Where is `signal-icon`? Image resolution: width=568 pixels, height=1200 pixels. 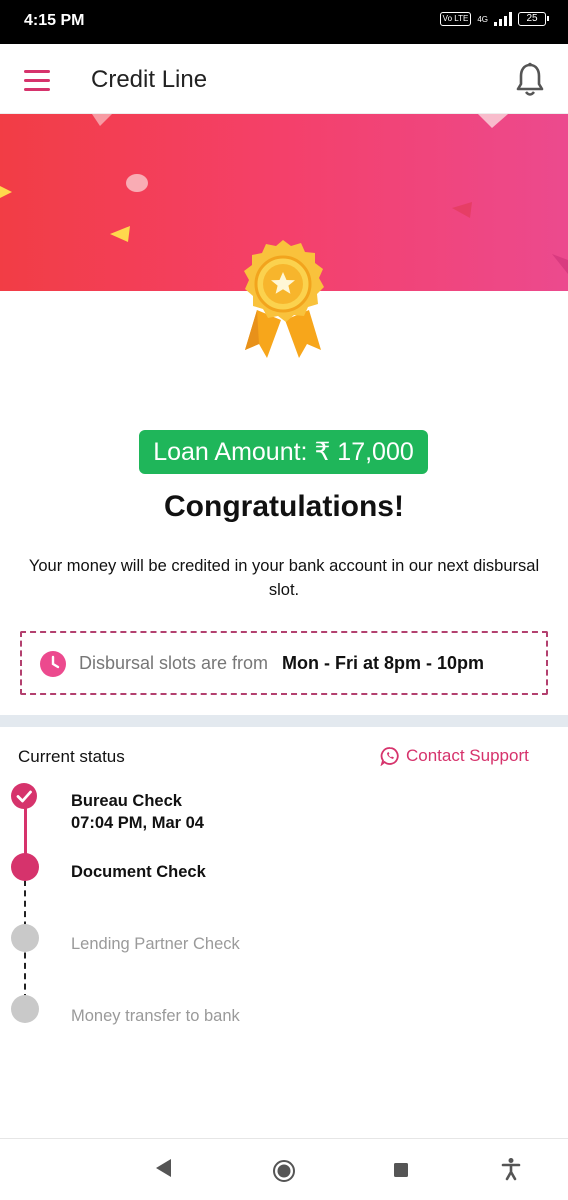 signal-icon is located at coordinates (503, 19).